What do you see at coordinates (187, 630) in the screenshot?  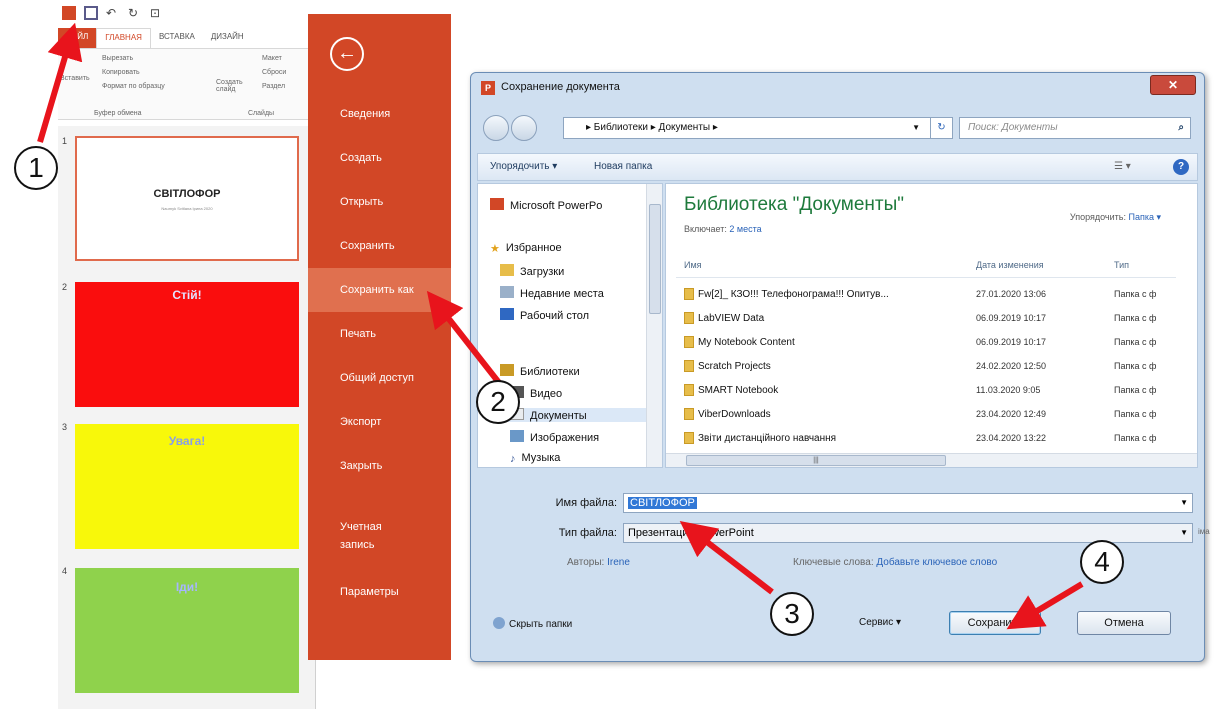 I see `slide-thumbnail-4: Іди!` at bounding box center [187, 630].